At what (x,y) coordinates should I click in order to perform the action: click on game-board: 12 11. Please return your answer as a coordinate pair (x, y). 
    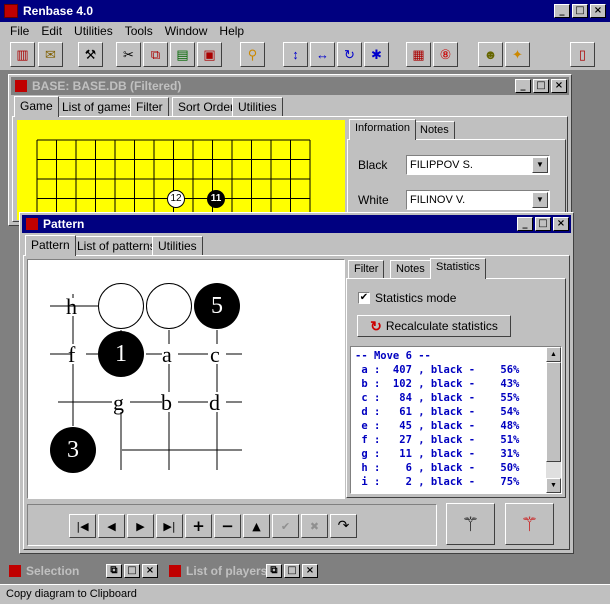
    Looking at the image, I should click on (181, 170).